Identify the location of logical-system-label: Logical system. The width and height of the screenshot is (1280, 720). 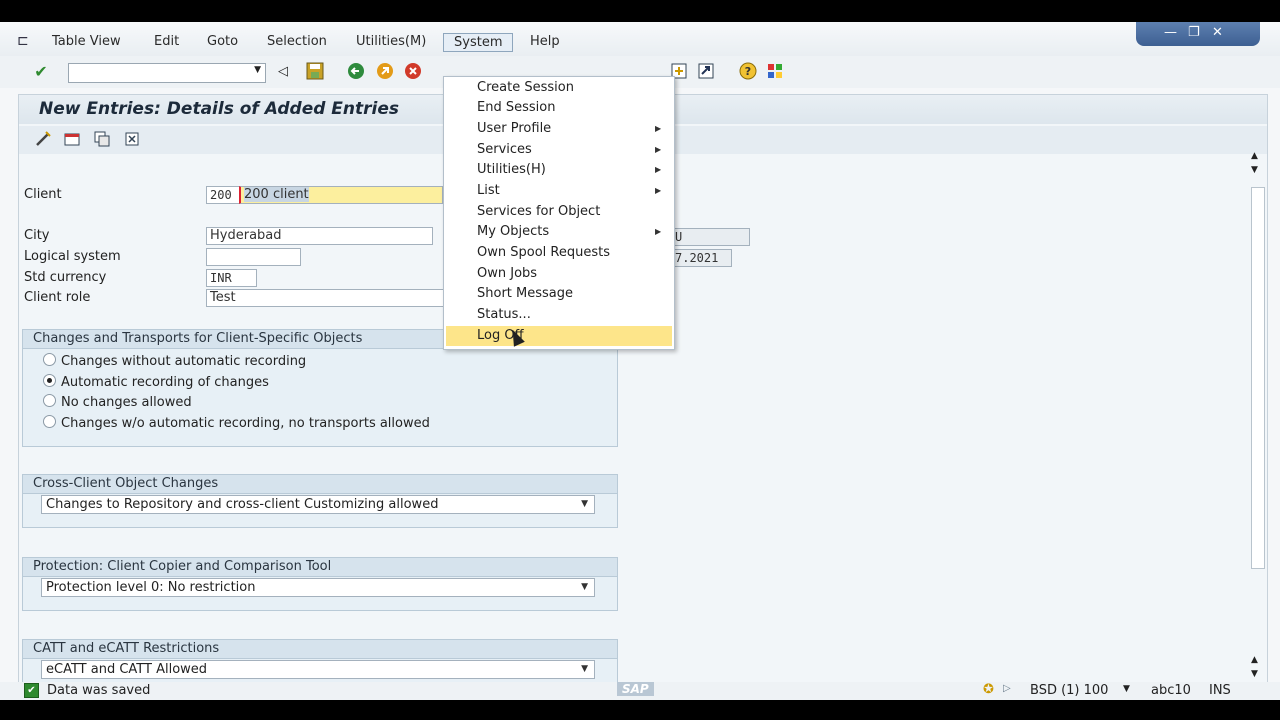
(72, 256).